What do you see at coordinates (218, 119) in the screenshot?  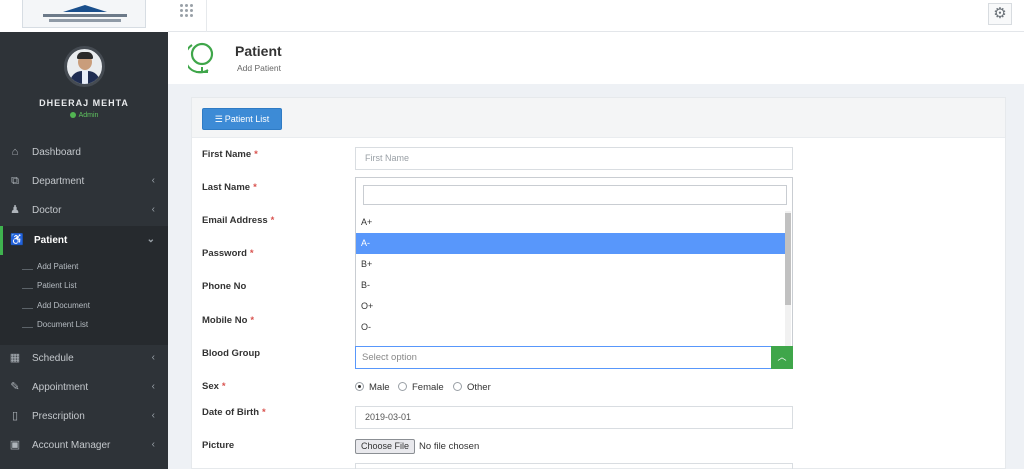 I see `list-icon: ☰` at bounding box center [218, 119].